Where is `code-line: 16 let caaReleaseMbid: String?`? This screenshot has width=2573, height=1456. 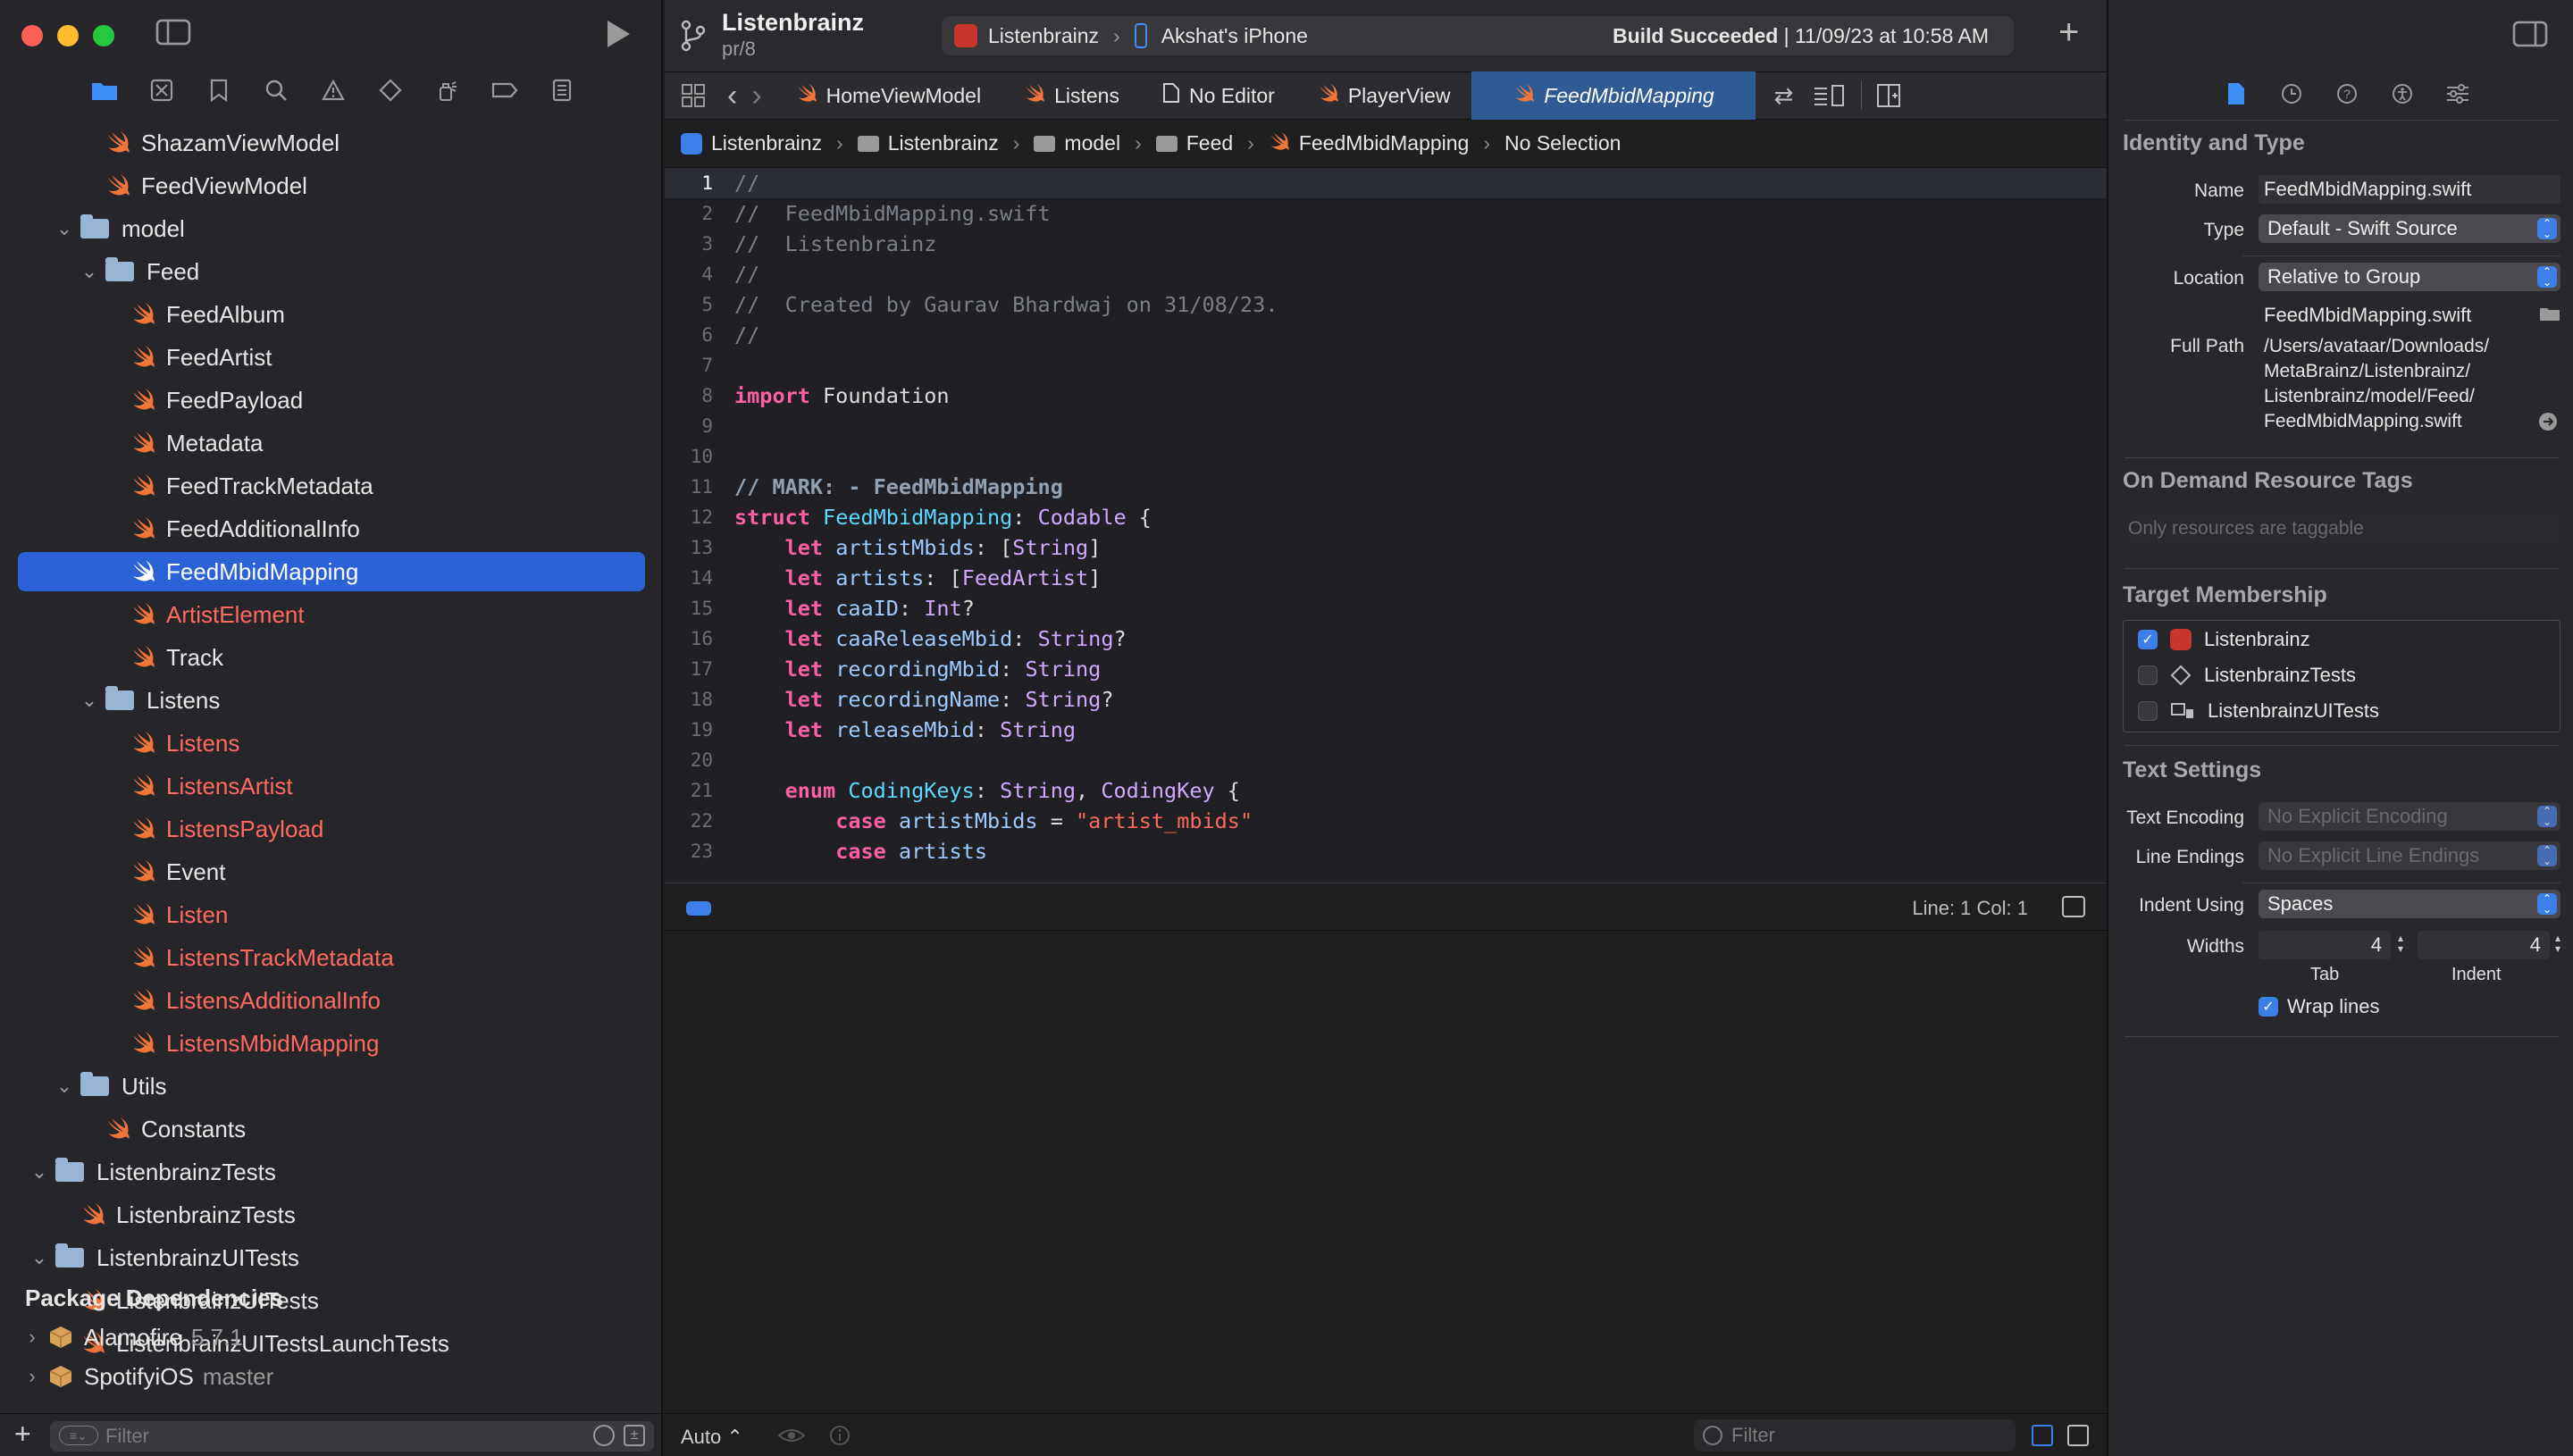 code-line: 16 let caaReleaseMbid: String? is located at coordinates (1386, 638).